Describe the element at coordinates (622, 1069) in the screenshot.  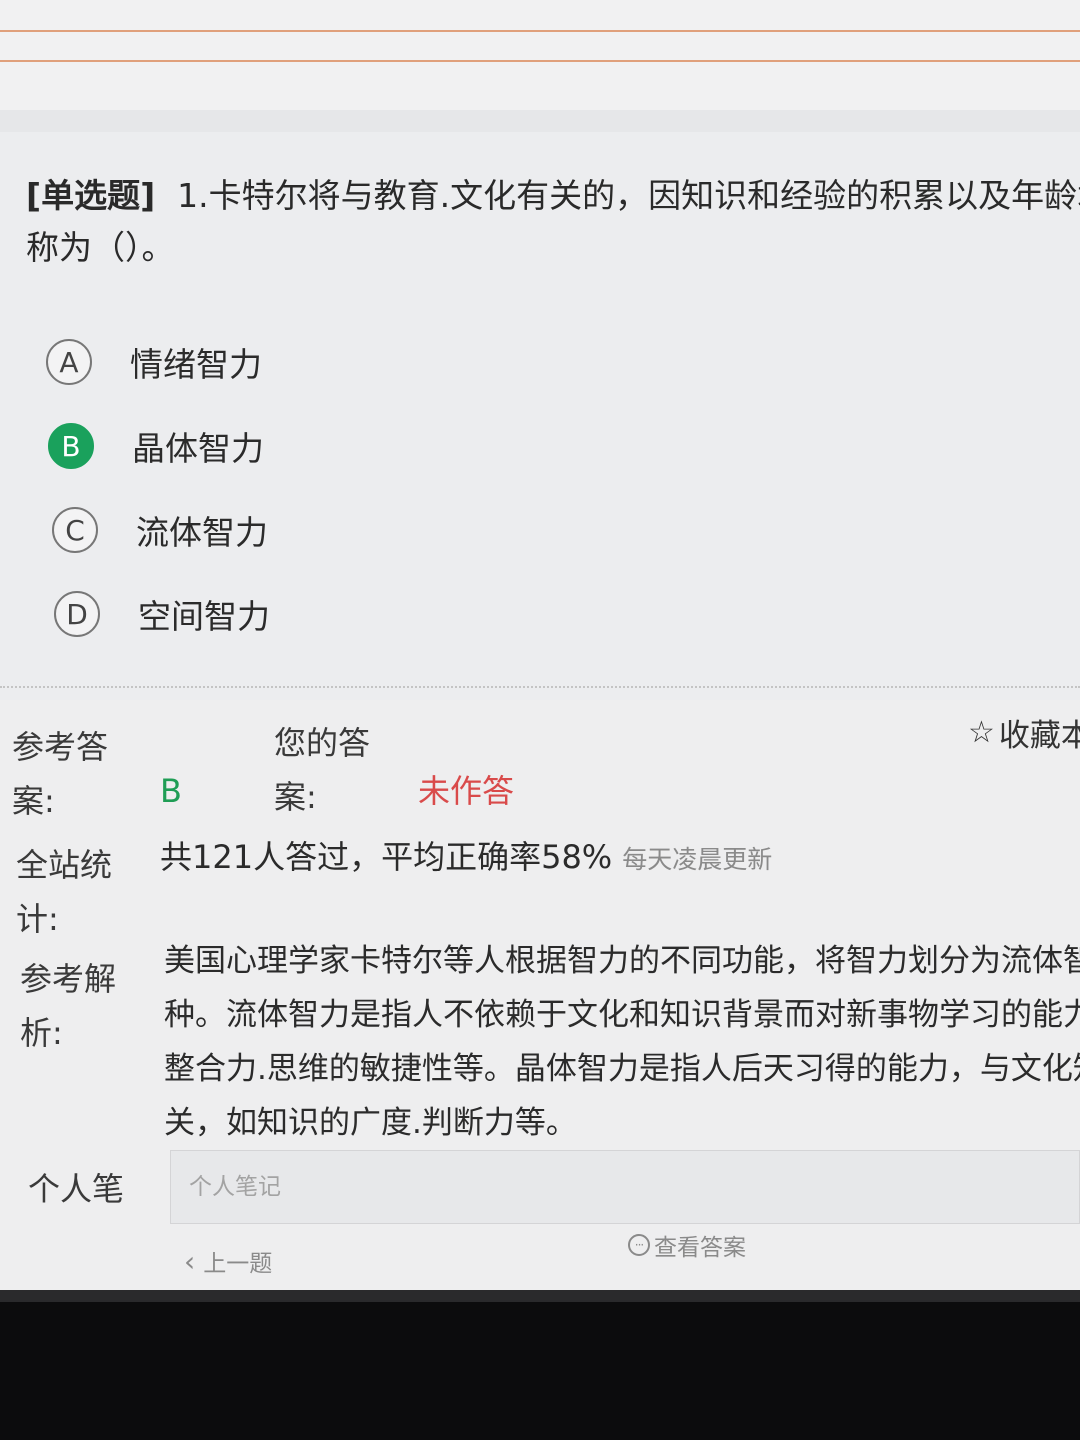
I see `analysis-line: 整合力.思维的敏捷性等。晶体智力是指人后天习得的能力，与文化知` at that location.